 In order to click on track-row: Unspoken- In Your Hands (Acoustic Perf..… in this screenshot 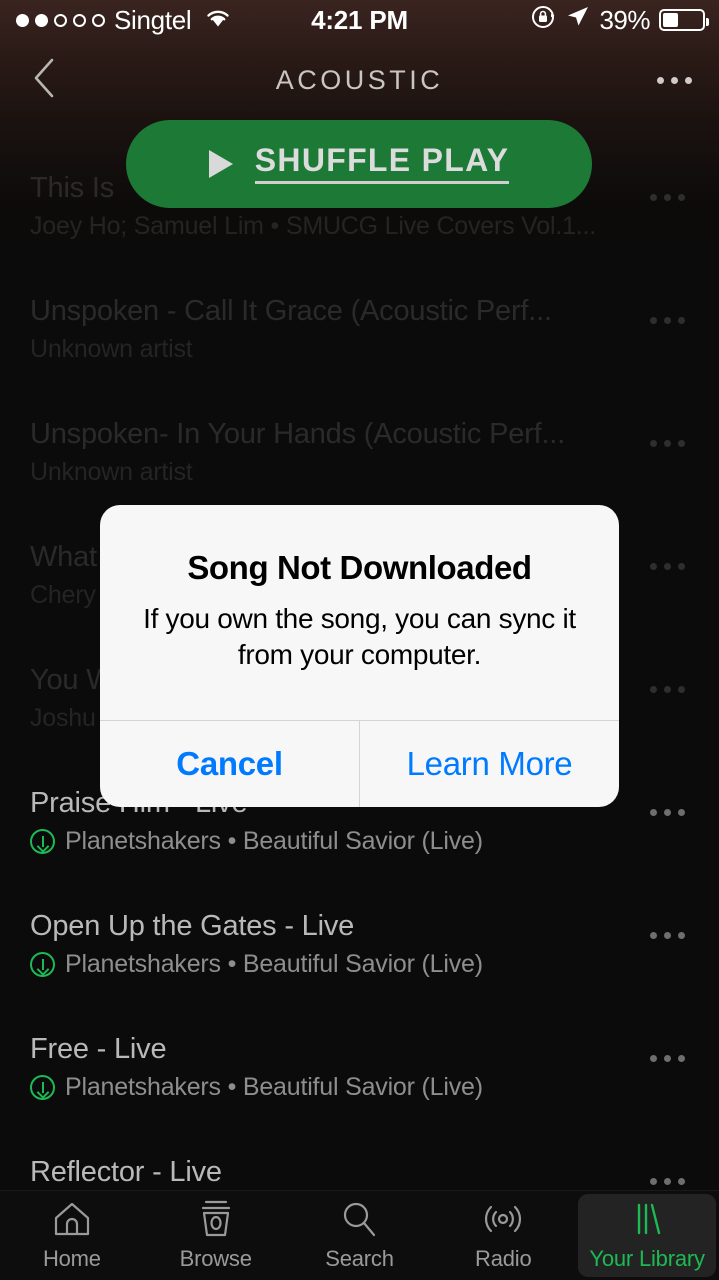, I will do `click(359, 457)`.